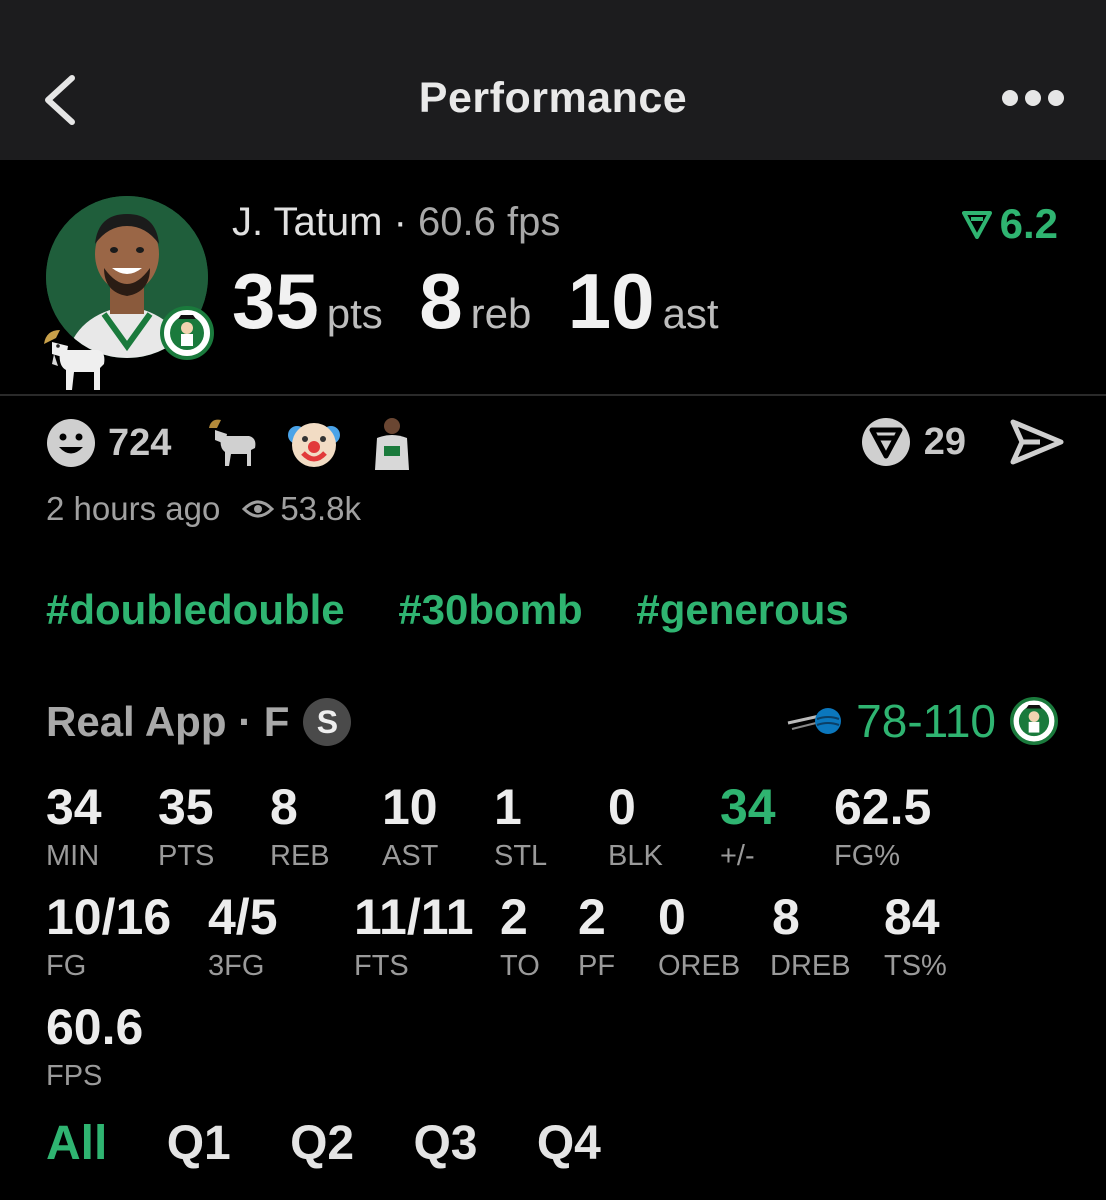  Describe the element at coordinates (71, 443) in the screenshot. I see `smiley-reaction-icon` at that location.